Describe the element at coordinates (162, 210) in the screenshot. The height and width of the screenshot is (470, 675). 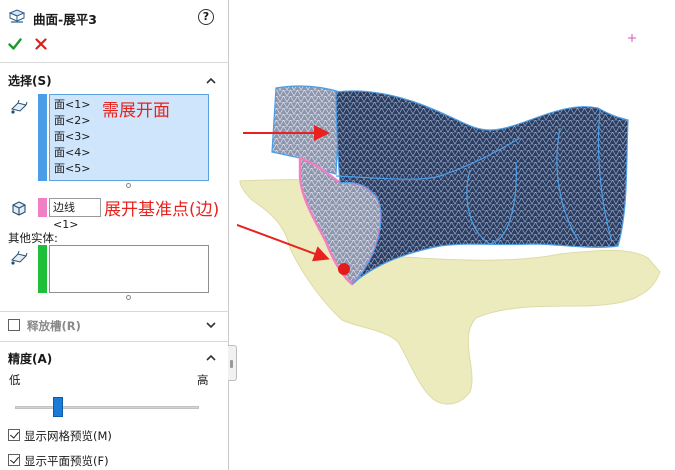
I see `annotation-edge: 展开基准点(边)` at that location.